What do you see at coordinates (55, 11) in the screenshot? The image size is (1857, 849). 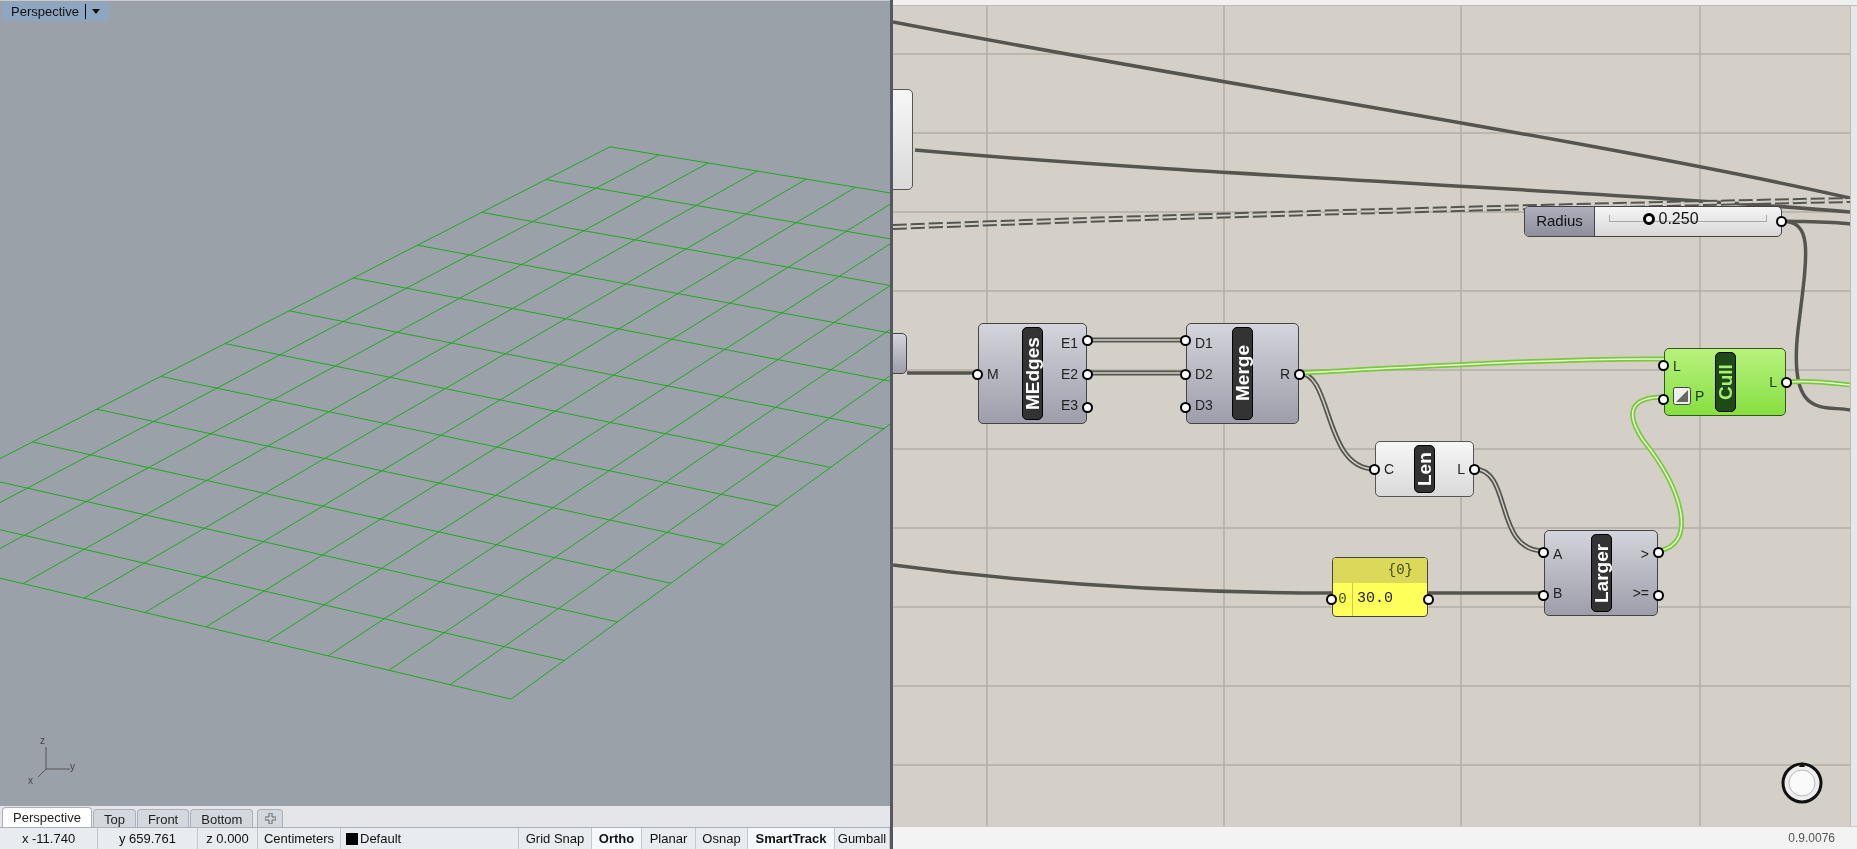 I see `viewport-label: Perspective` at bounding box center [55, 11].